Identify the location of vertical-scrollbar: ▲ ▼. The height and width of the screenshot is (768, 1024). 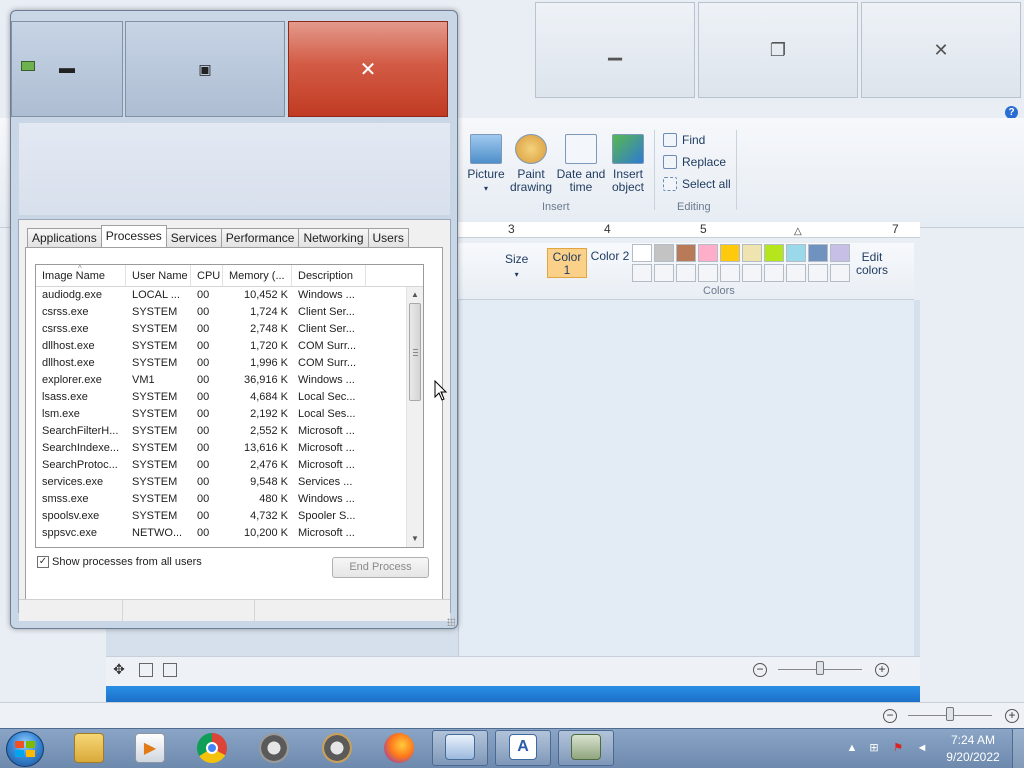
(414, 417).